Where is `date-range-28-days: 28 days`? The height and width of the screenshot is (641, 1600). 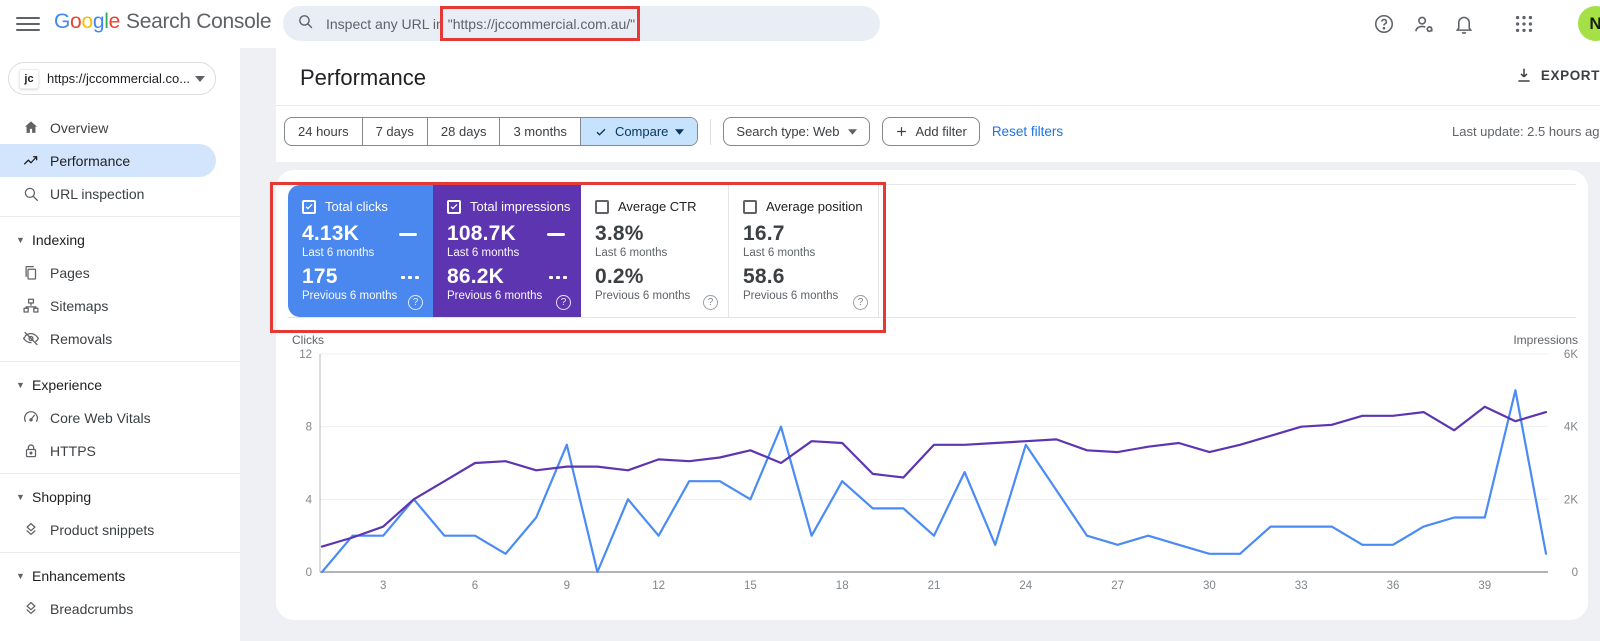
date-range-28-days: 28 days is located at coordinates (463, 131).